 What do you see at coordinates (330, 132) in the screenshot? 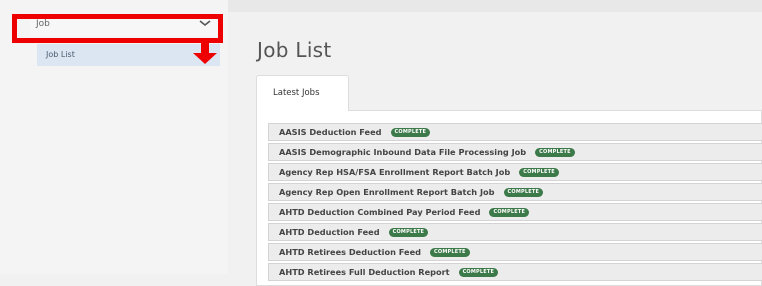
I see `job-name: AASIS Deduction Feed` at bounding box center [330, 132].